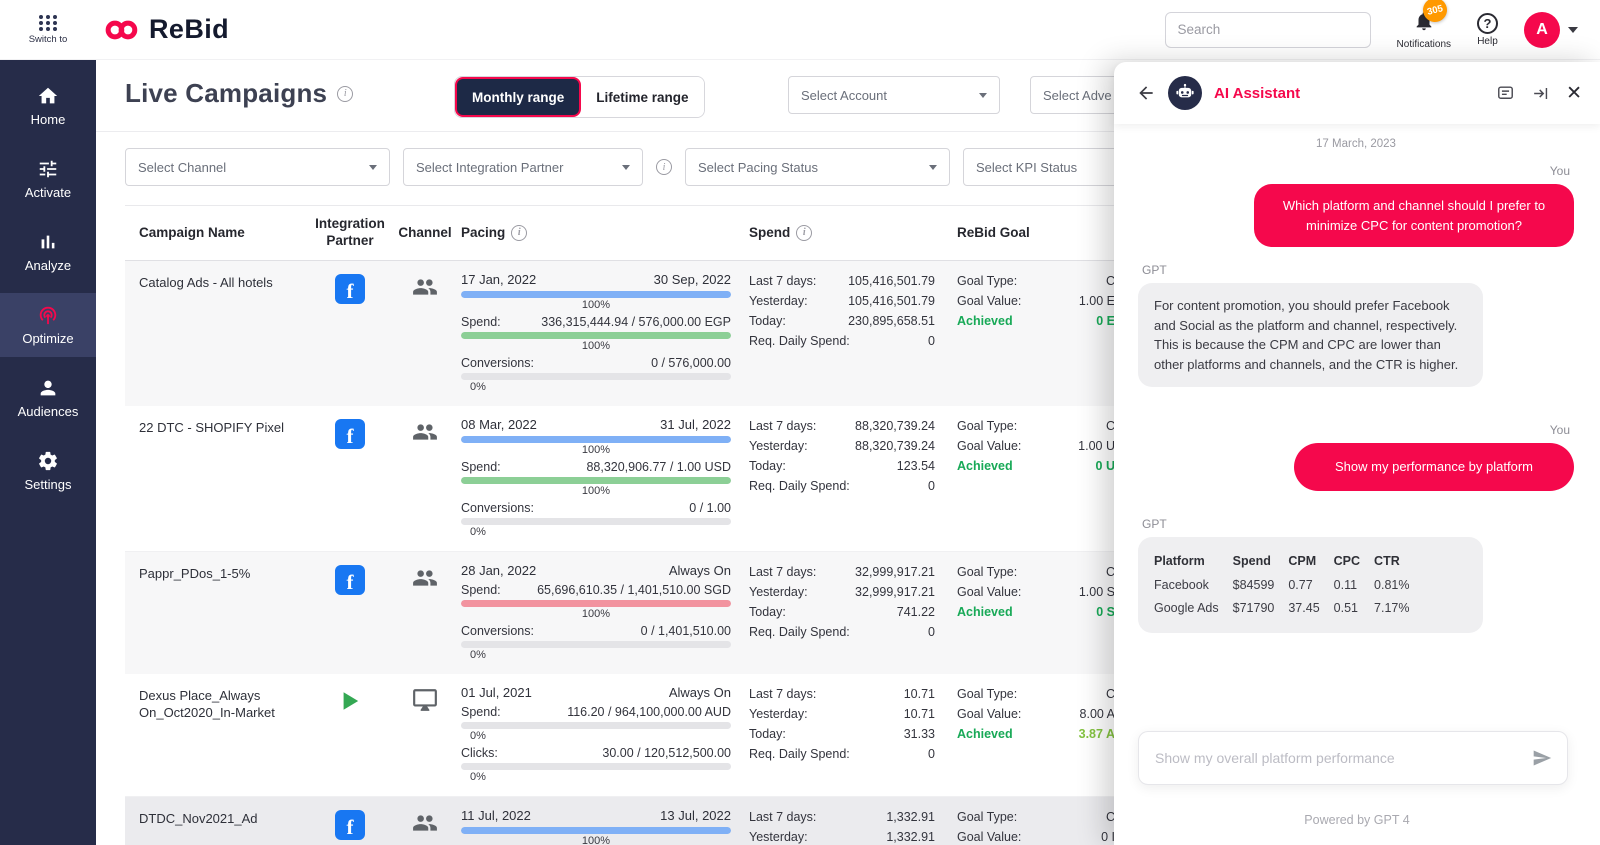 This screenshot has height=845, width=1600. I want to click on broadcast-icon, so click(48, 315).